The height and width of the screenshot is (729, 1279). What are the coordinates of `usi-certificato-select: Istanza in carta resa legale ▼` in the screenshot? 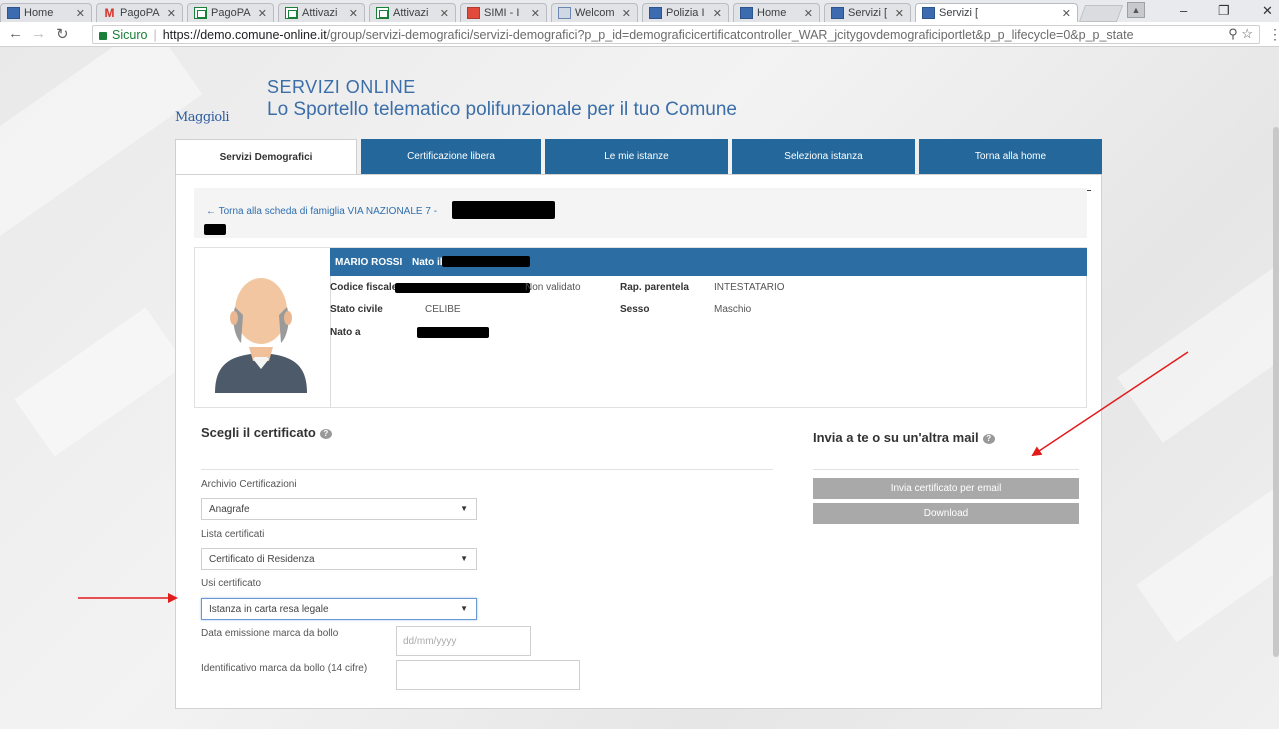 It's located at (339, 609).